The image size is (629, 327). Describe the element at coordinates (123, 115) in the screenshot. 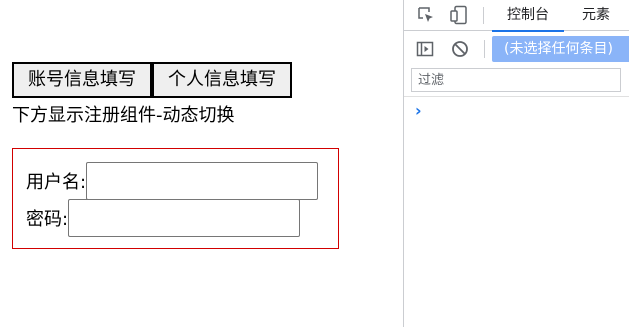

I see `component-hint-text: 下方显示注册组件-动态切换` at that location.